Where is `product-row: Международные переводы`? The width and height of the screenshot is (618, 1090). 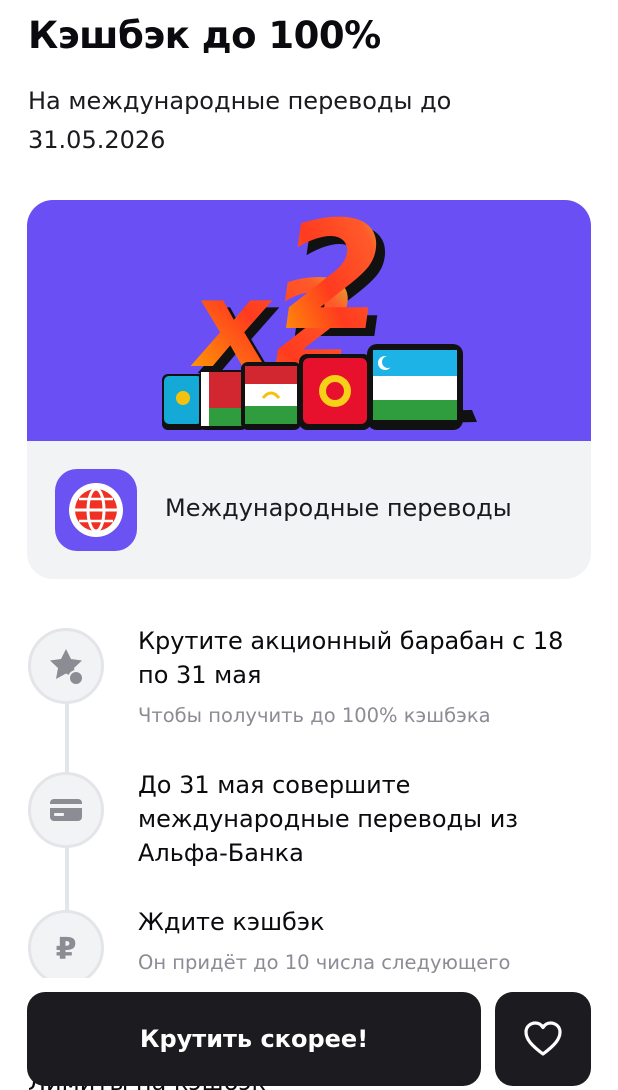 product-row: Международные переводы is located at coordinates (309, 510).